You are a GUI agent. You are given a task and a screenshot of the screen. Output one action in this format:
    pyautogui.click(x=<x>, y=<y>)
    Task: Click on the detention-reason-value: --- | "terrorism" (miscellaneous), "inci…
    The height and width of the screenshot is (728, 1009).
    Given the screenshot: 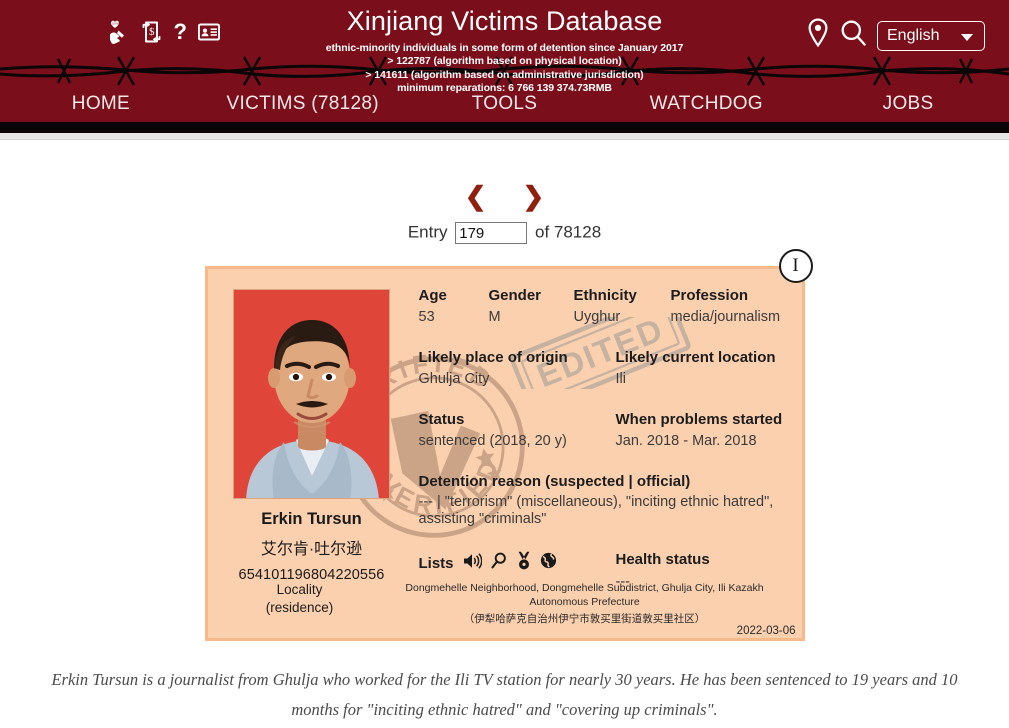 What is the action you would take?
    pyautogui.click(x=596, y=510)
    